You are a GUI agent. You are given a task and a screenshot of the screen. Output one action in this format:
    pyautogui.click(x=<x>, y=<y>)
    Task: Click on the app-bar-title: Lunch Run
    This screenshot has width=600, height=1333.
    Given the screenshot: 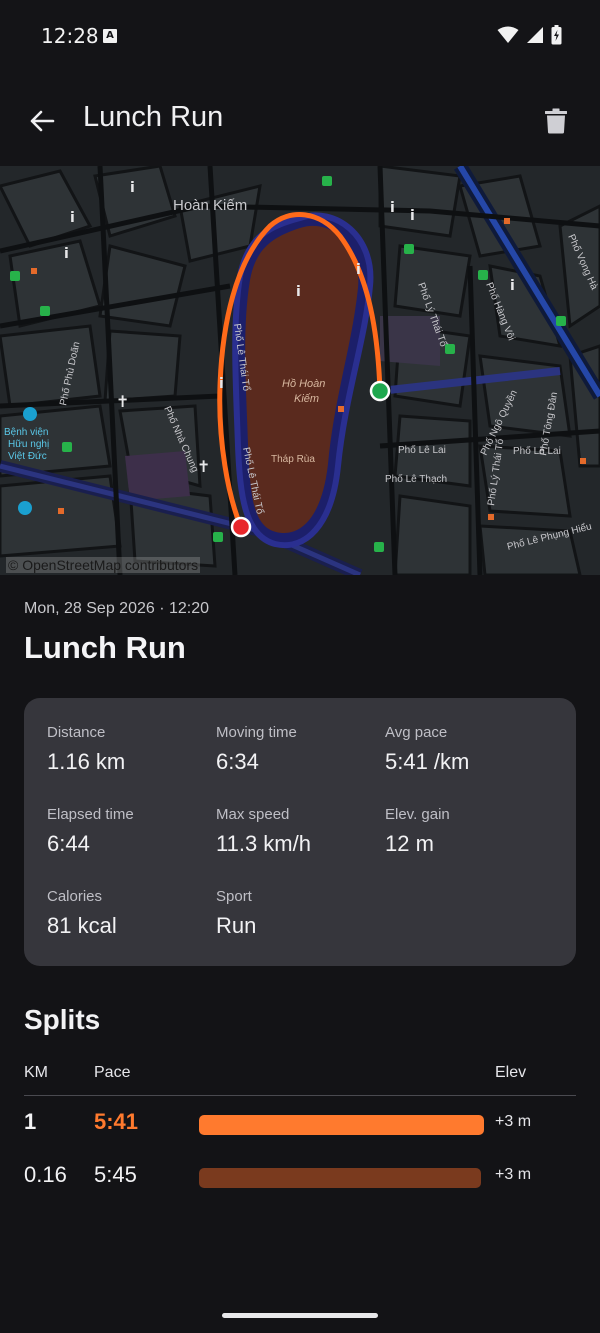 What is the action you would take?
    pyautogui.click(x=153, y=117)
    